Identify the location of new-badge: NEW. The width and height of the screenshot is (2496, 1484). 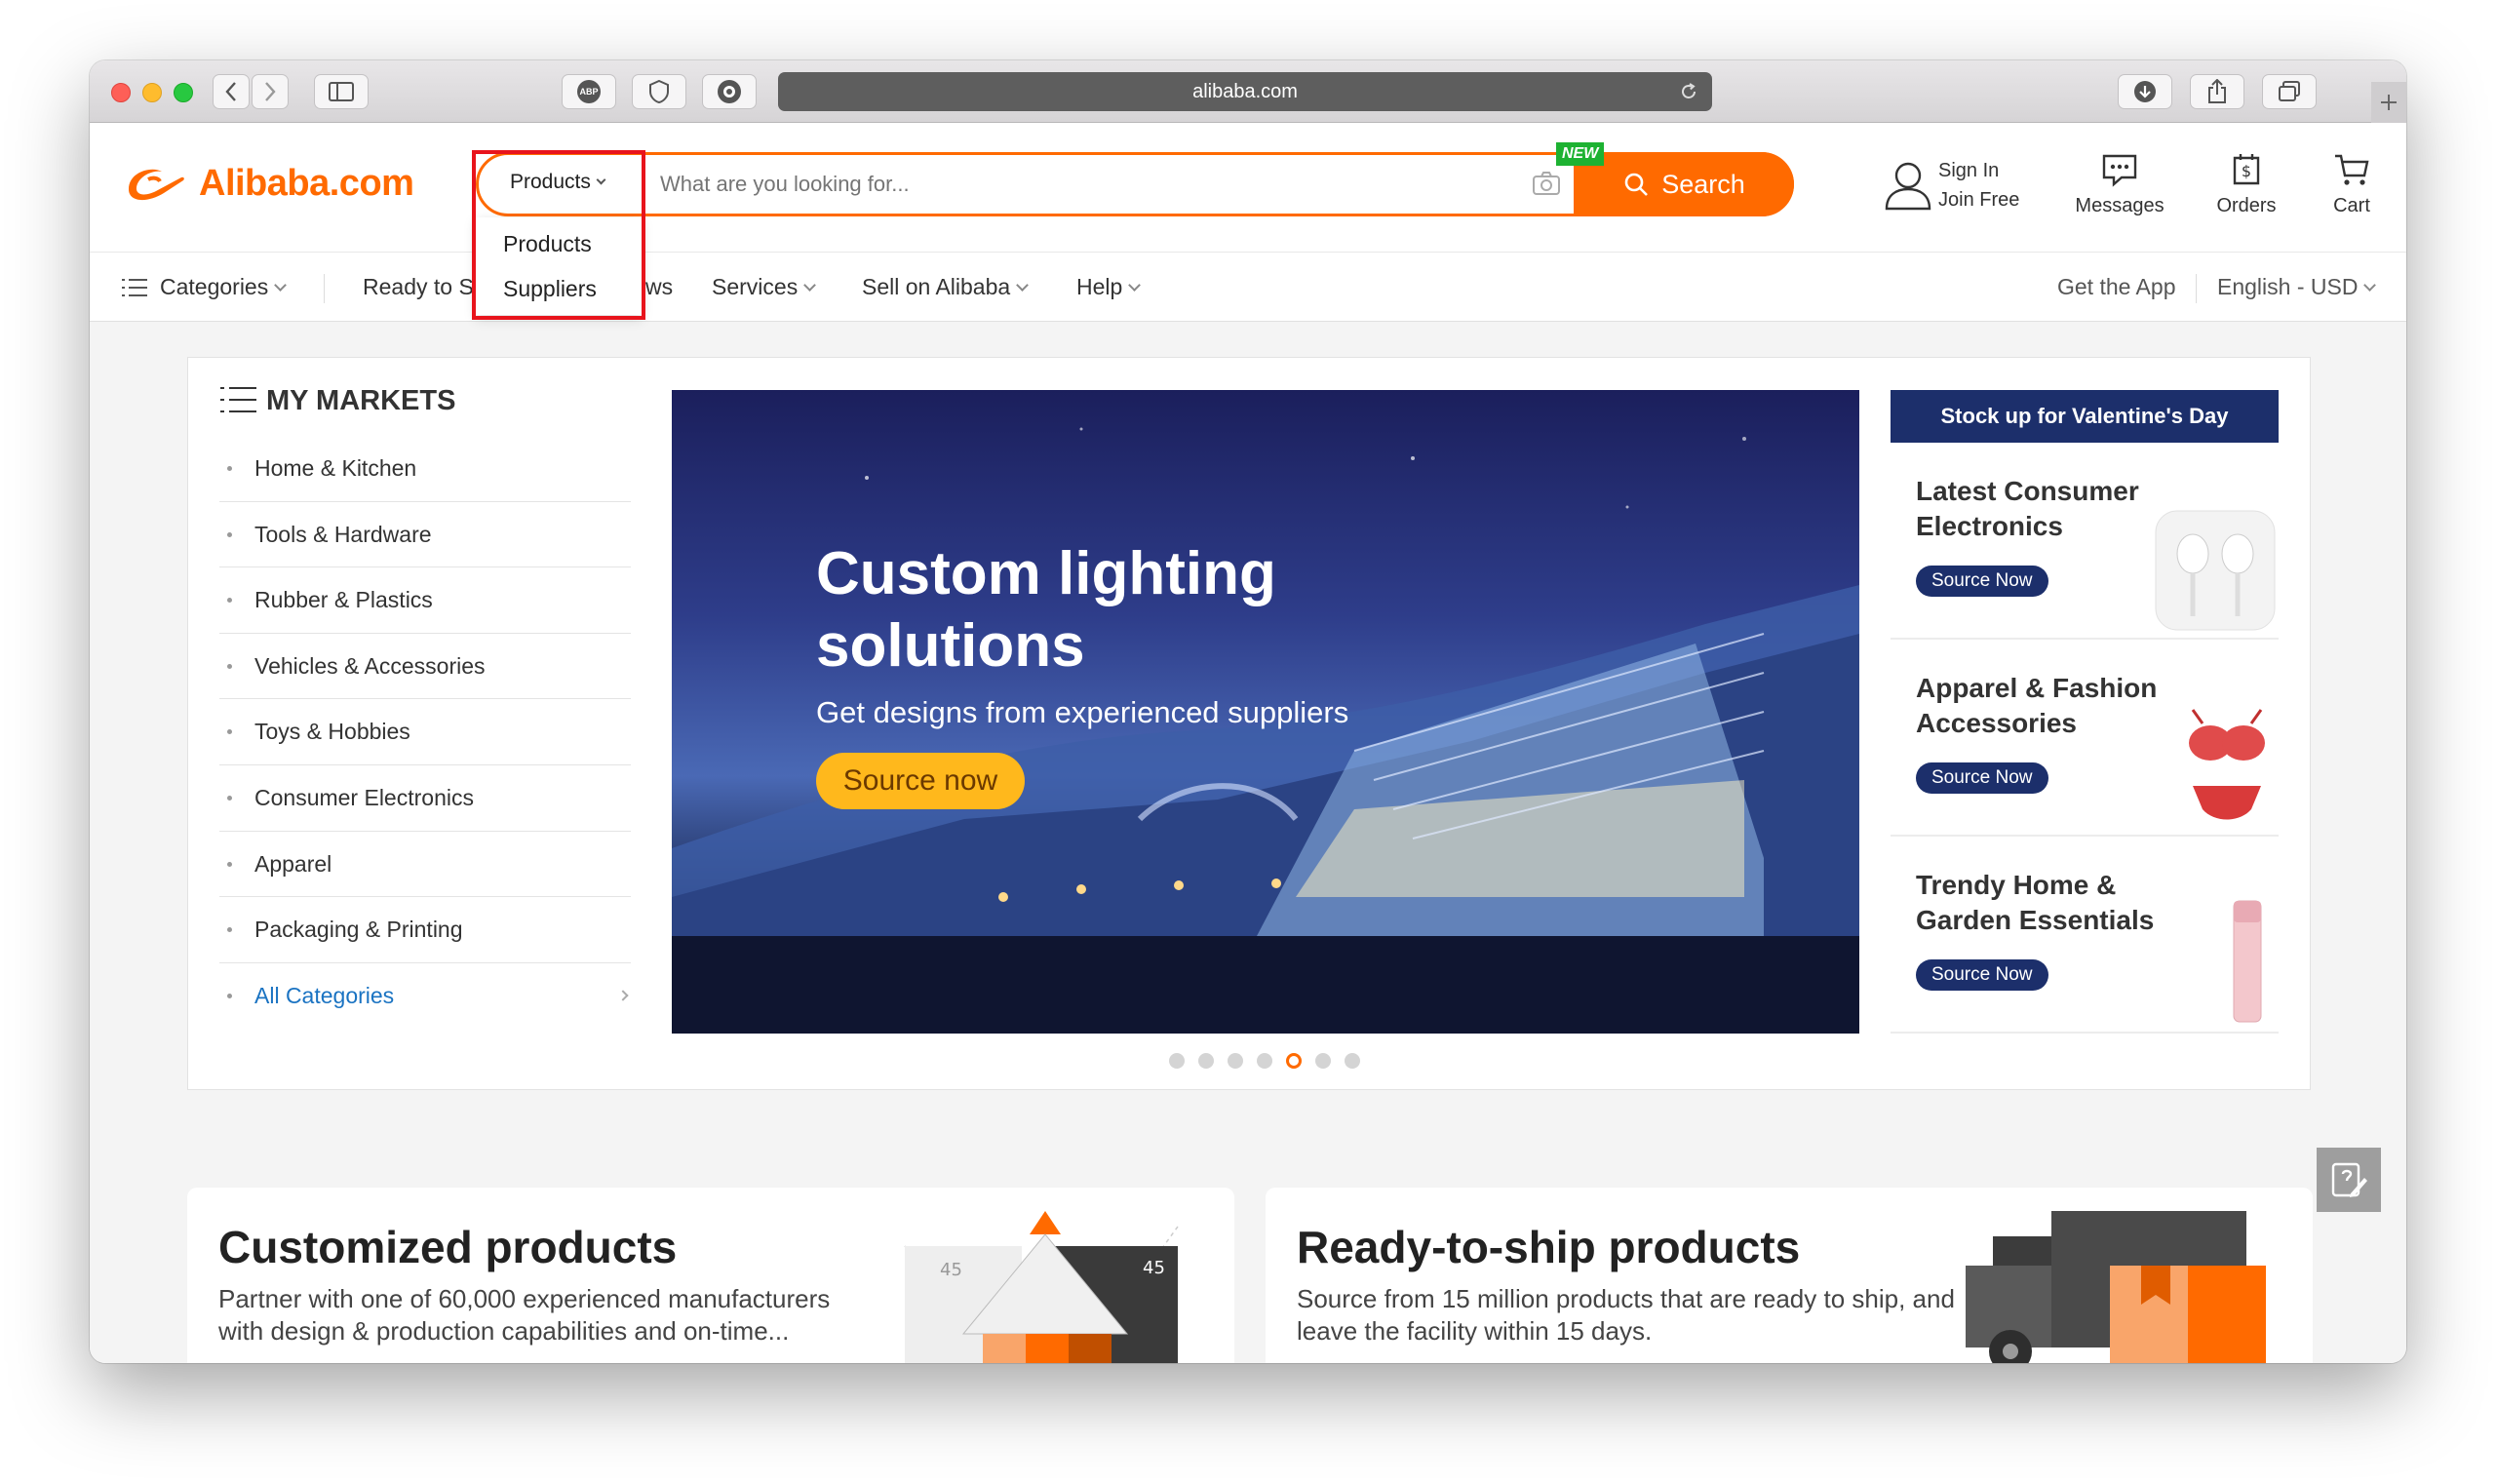
(1580, 154).